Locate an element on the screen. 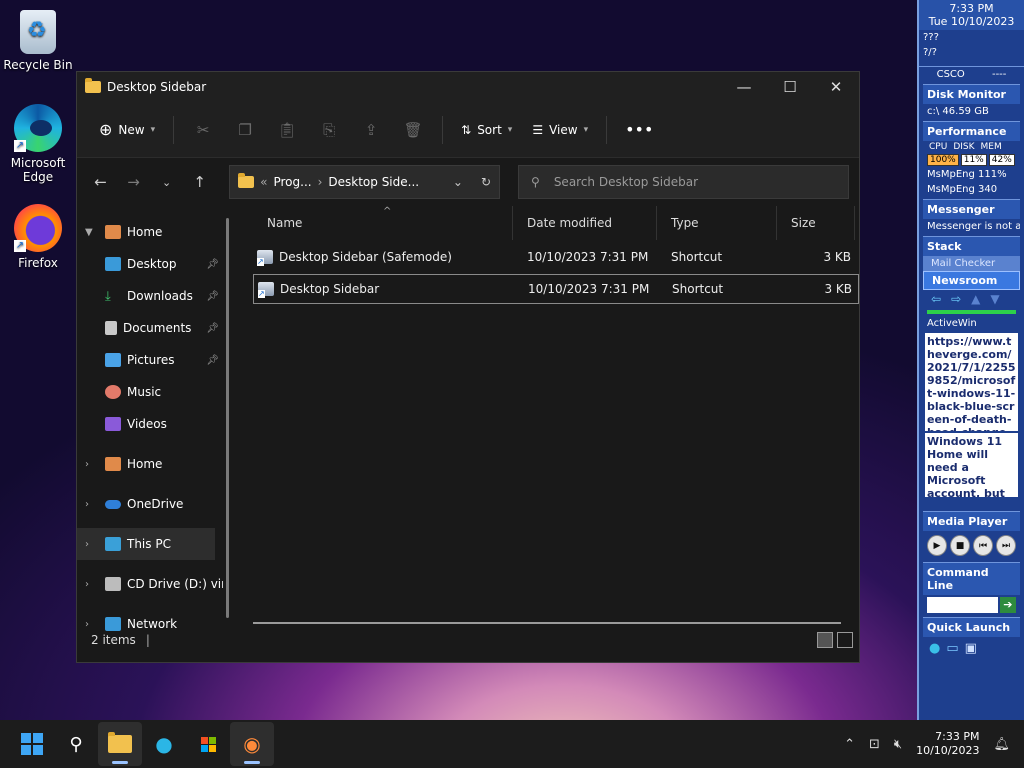  panel-header: Performance is located at coordinates (971, 131).